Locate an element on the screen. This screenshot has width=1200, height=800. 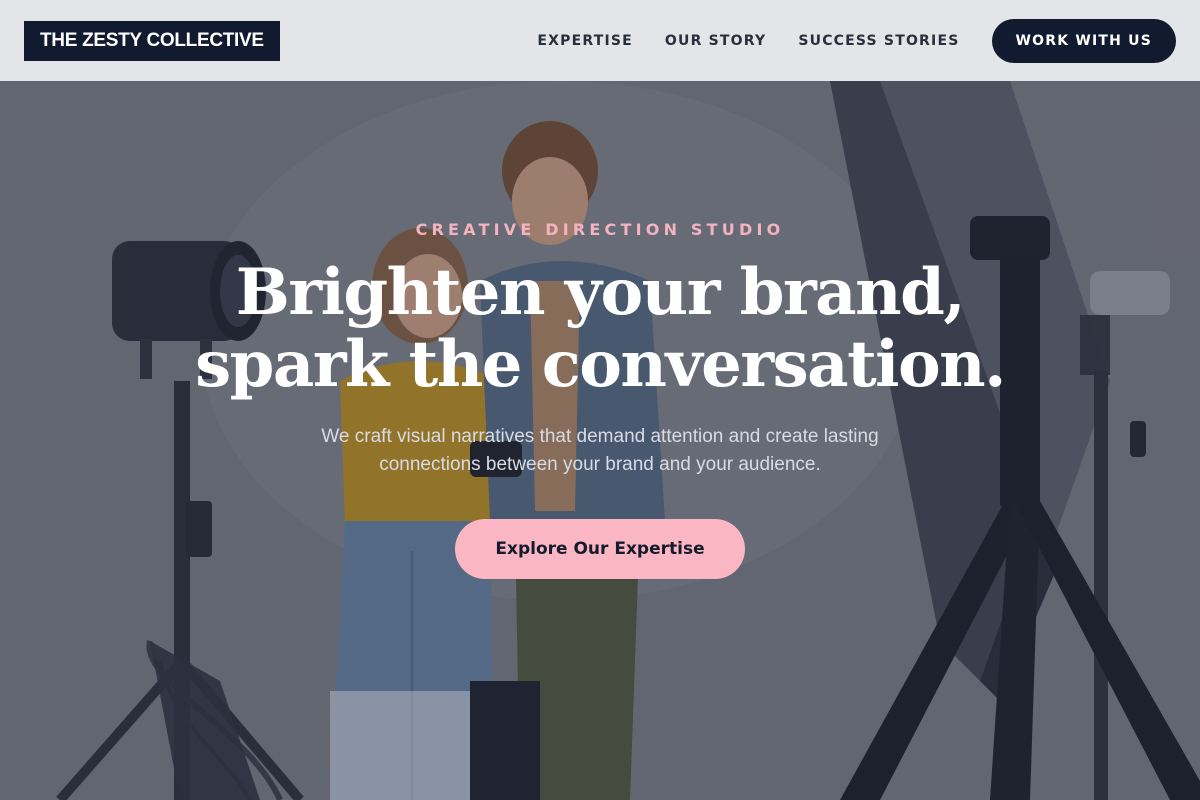
nav-link-expertise: EXPERTISE is located at coordinates (585, 41).